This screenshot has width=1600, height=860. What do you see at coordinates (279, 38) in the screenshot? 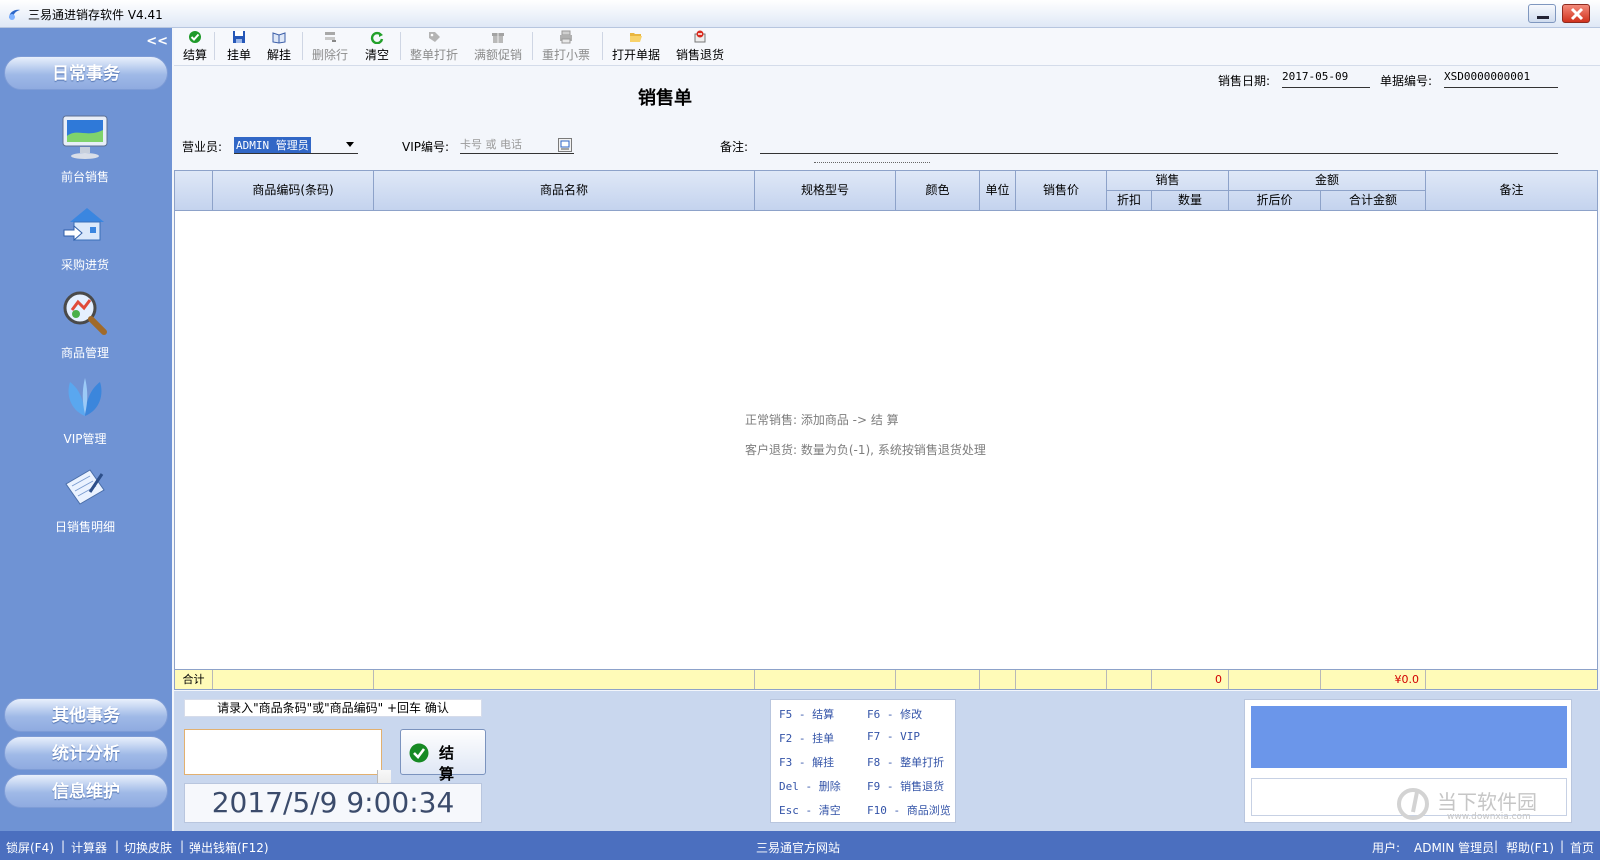
I see `book-icon` at bounding box center [279, 38].